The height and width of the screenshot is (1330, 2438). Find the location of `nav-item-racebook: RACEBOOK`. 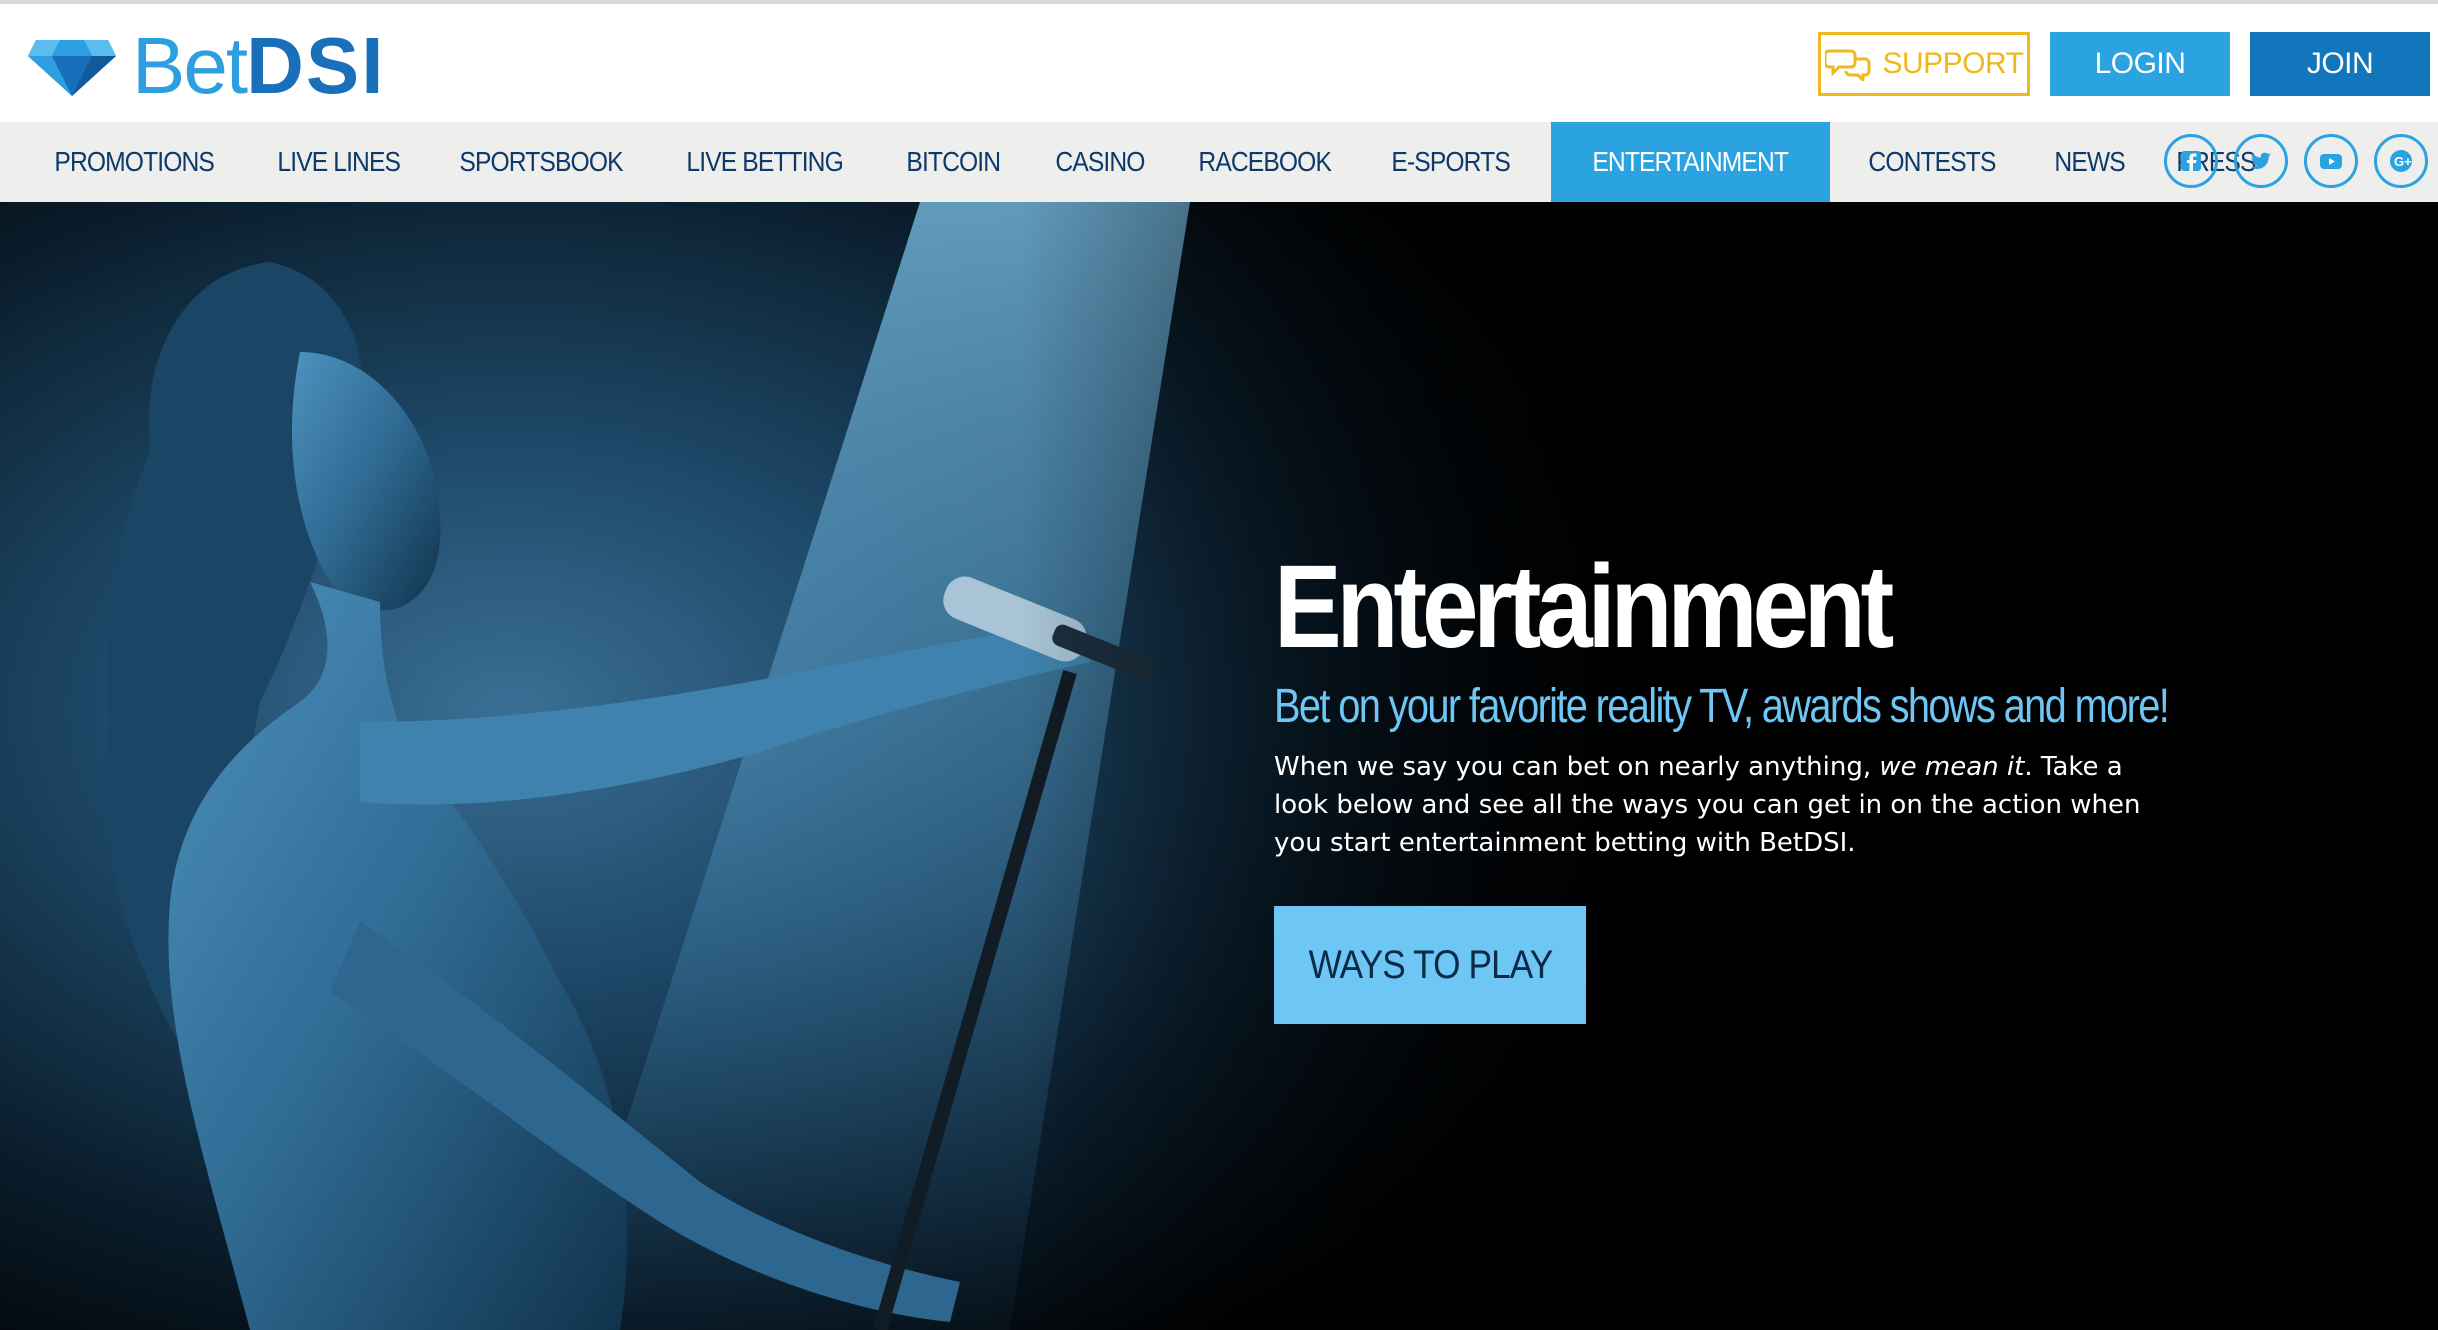

nav-item-racebook: RACEBOOK is located at coordinates (1264, 162).